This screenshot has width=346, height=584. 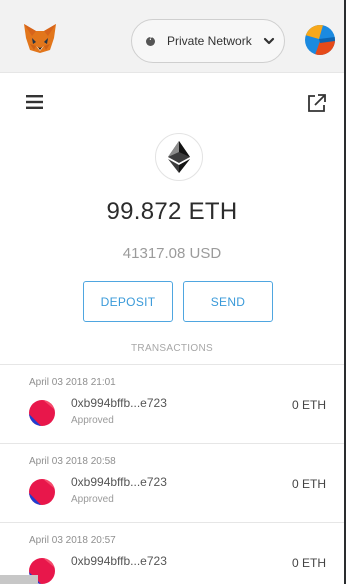 I want to click on eth-balance: 99.872 ETH, so click(x=172, y=211).